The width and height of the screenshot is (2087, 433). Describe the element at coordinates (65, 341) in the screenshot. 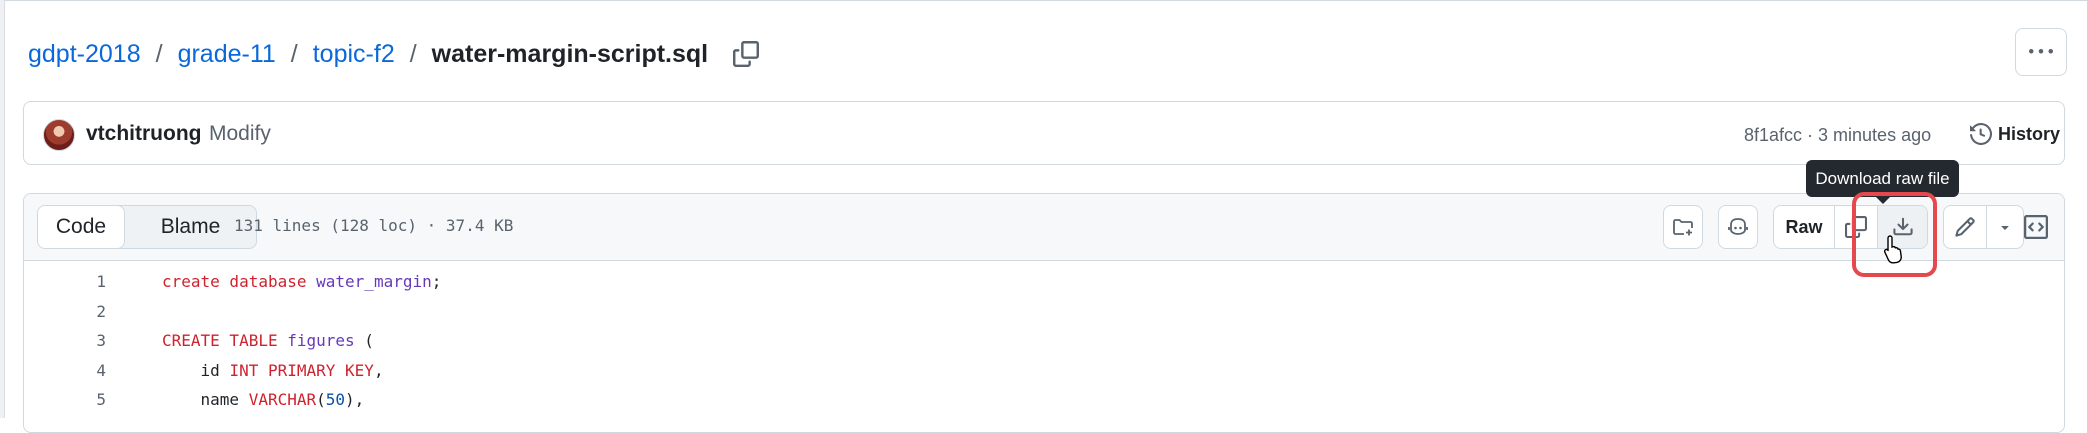

I see `line-number: 3` at that location.